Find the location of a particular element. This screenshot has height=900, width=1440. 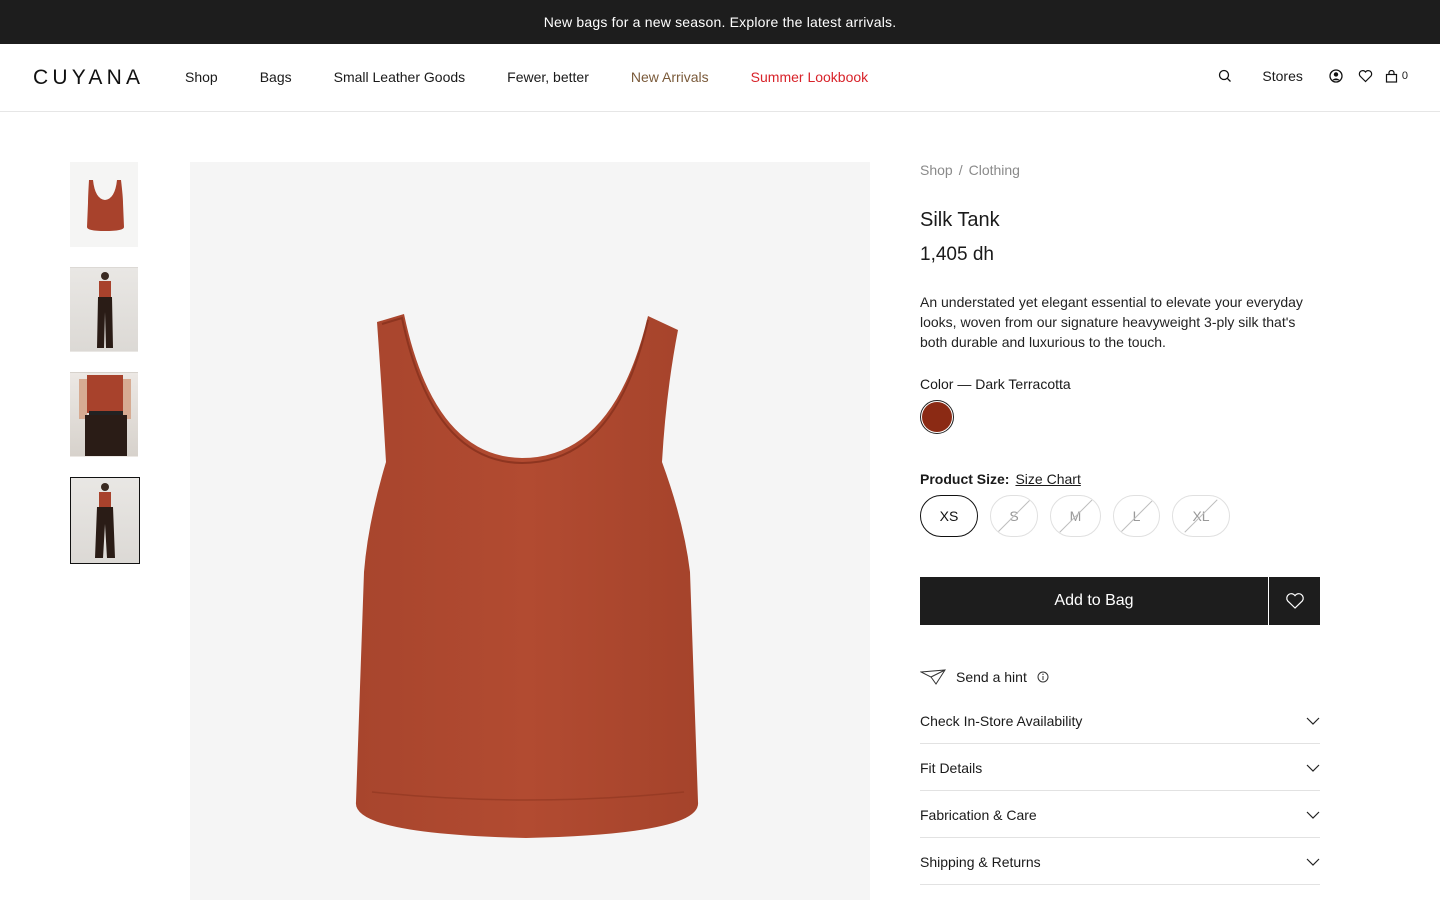

accordion-label: Fabrication & Care is located at coordinates (978, 815).